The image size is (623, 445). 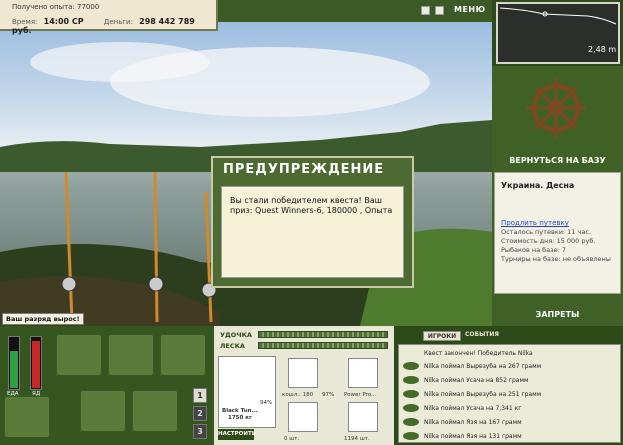 I want to click on time-money-row: Время: 14:00 CP Деньги: 298 442 789 руб., so click(x=114, y=26).